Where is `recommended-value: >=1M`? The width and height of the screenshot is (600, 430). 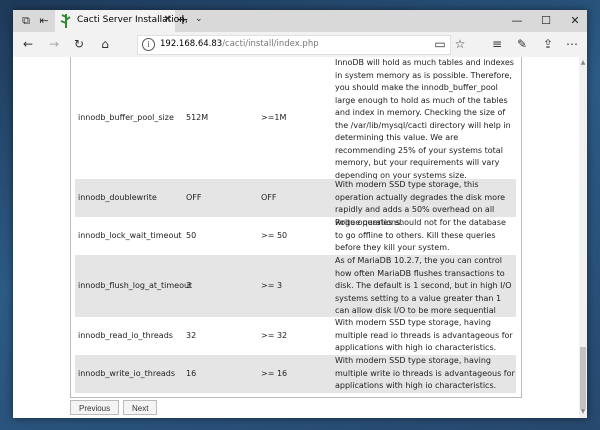 recommended-value: >=1M is located at coordinates (274, 117).